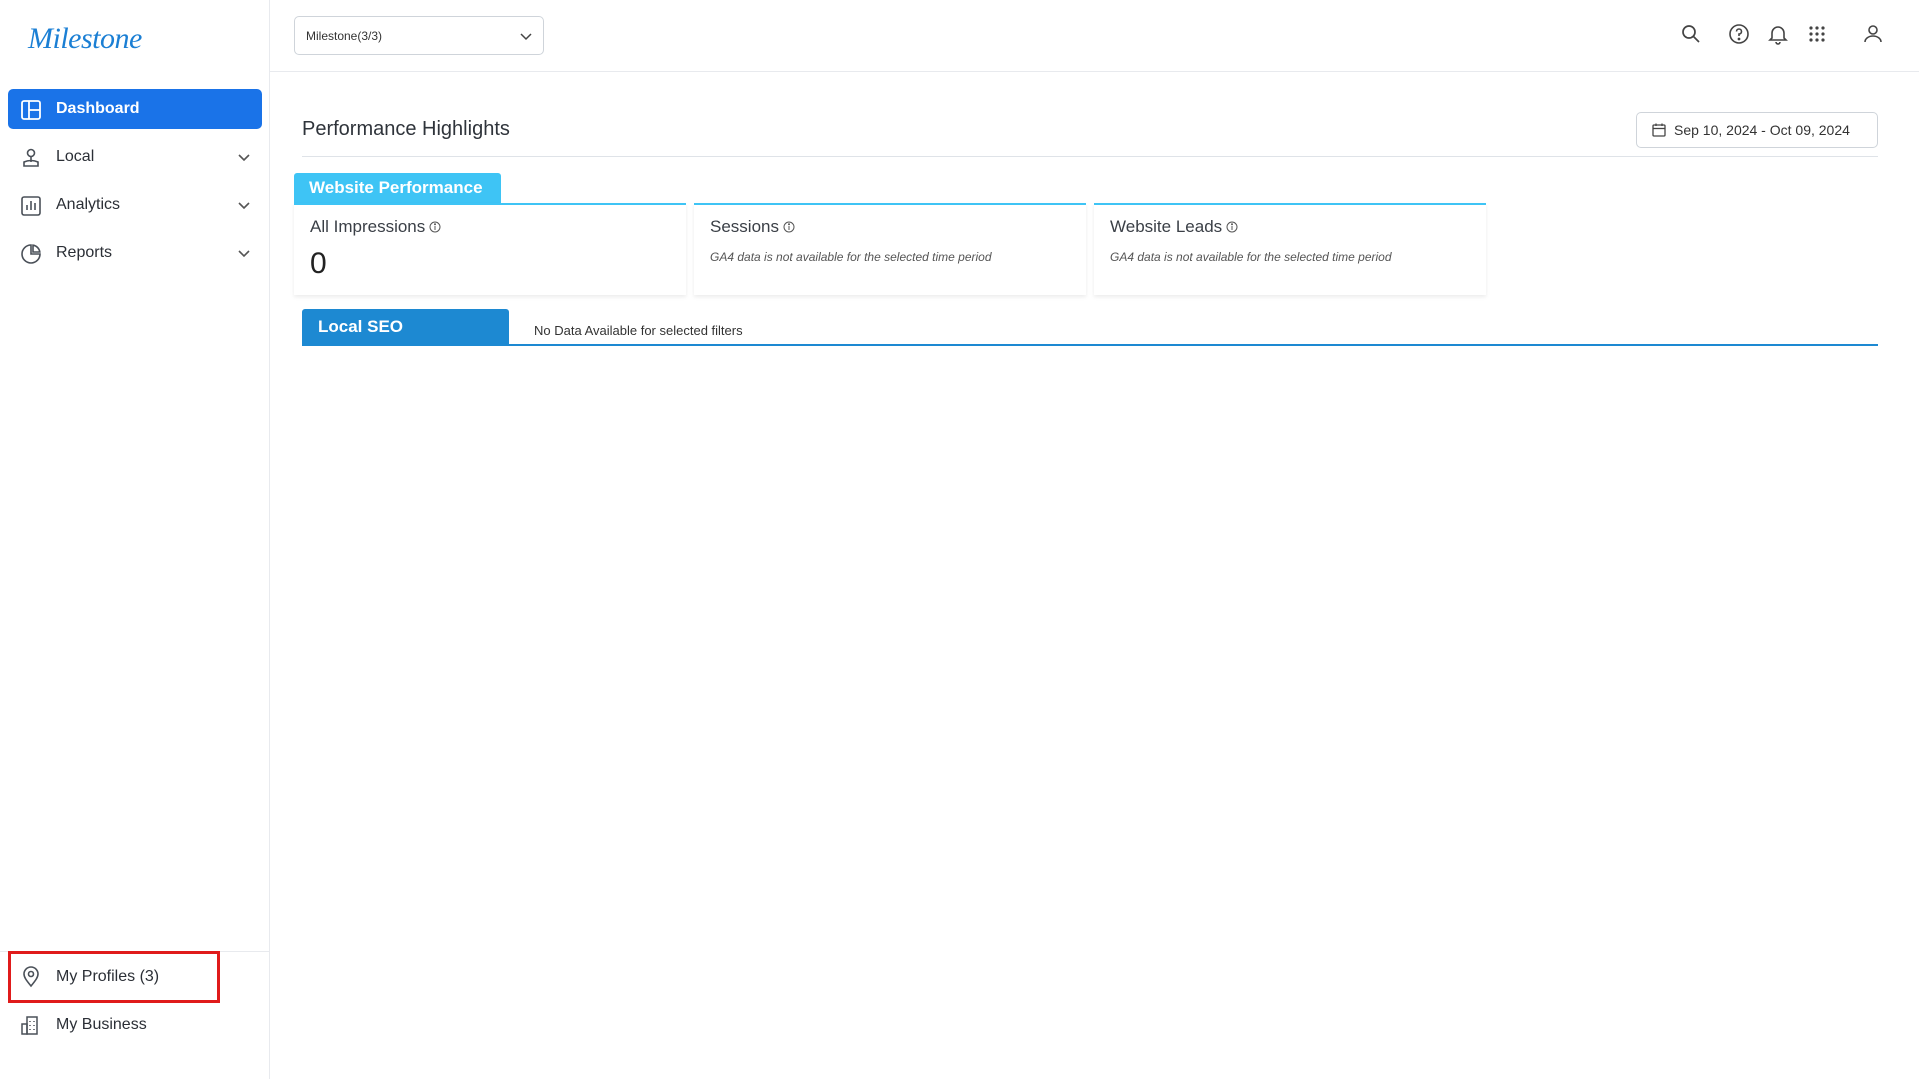 Image resolution: width=1919 pixels, height=1079 pixels. I want to click on metric-title-text: Website Leads, so click(1166, 226).